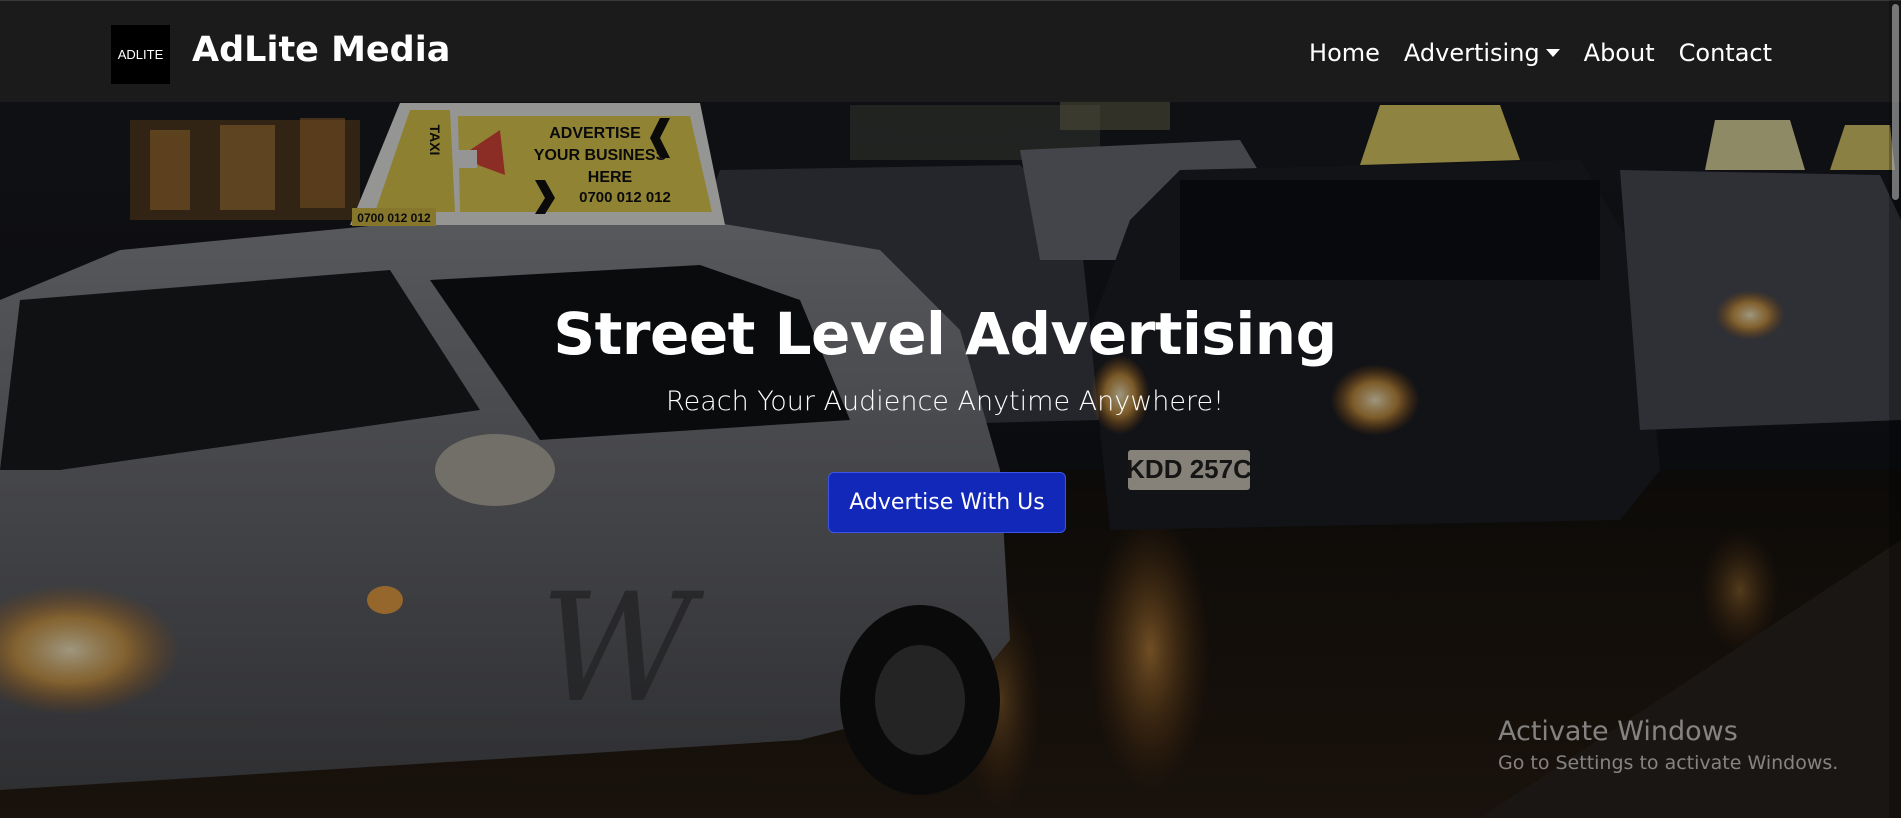  Describe the element at coordinates (945, 401) in the screenshot. I see `hero-subtitle: Reach Your Audience Anytime Anywhere!` at that location.